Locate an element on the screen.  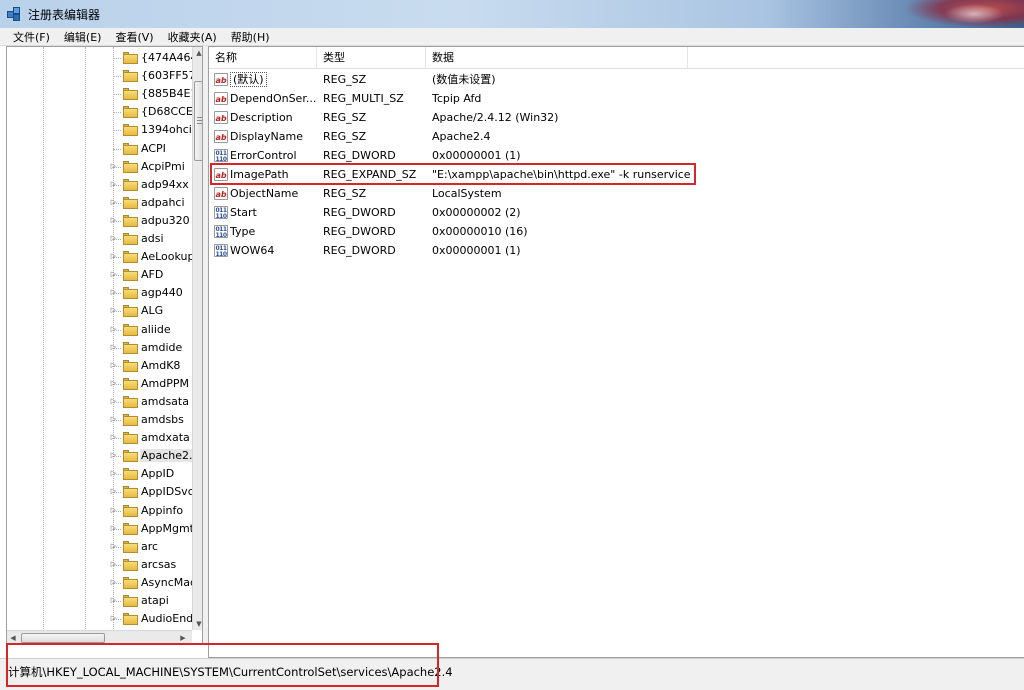
value-row: ab DisplayName REG_SZ Apache2.4 is located at coordinates (559, 136).